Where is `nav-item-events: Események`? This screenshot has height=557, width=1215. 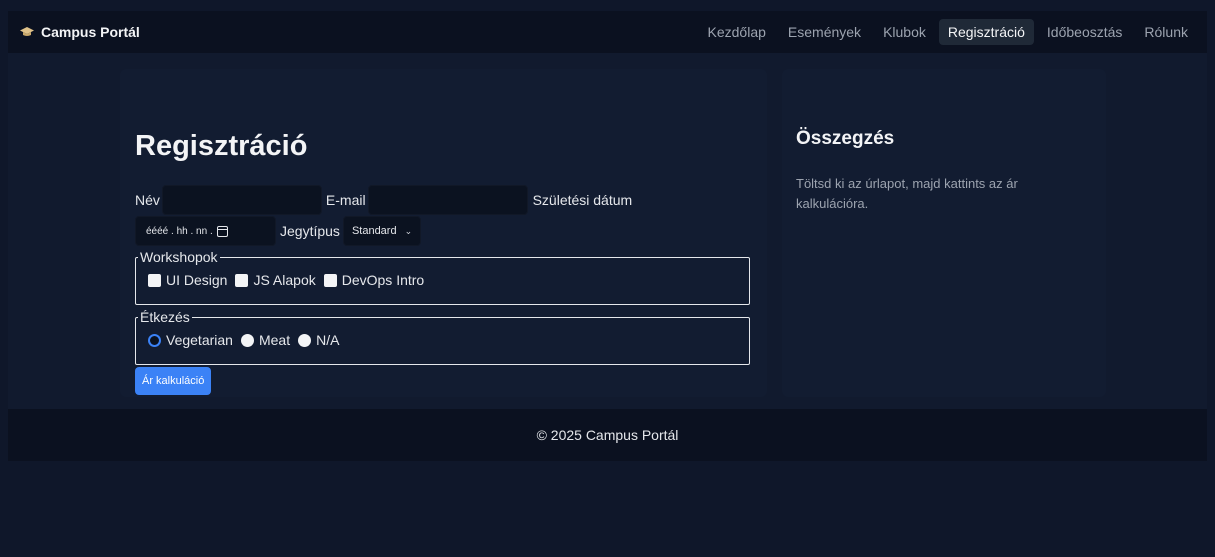 nav-item-events: Események is located at coordinates (824, 32).